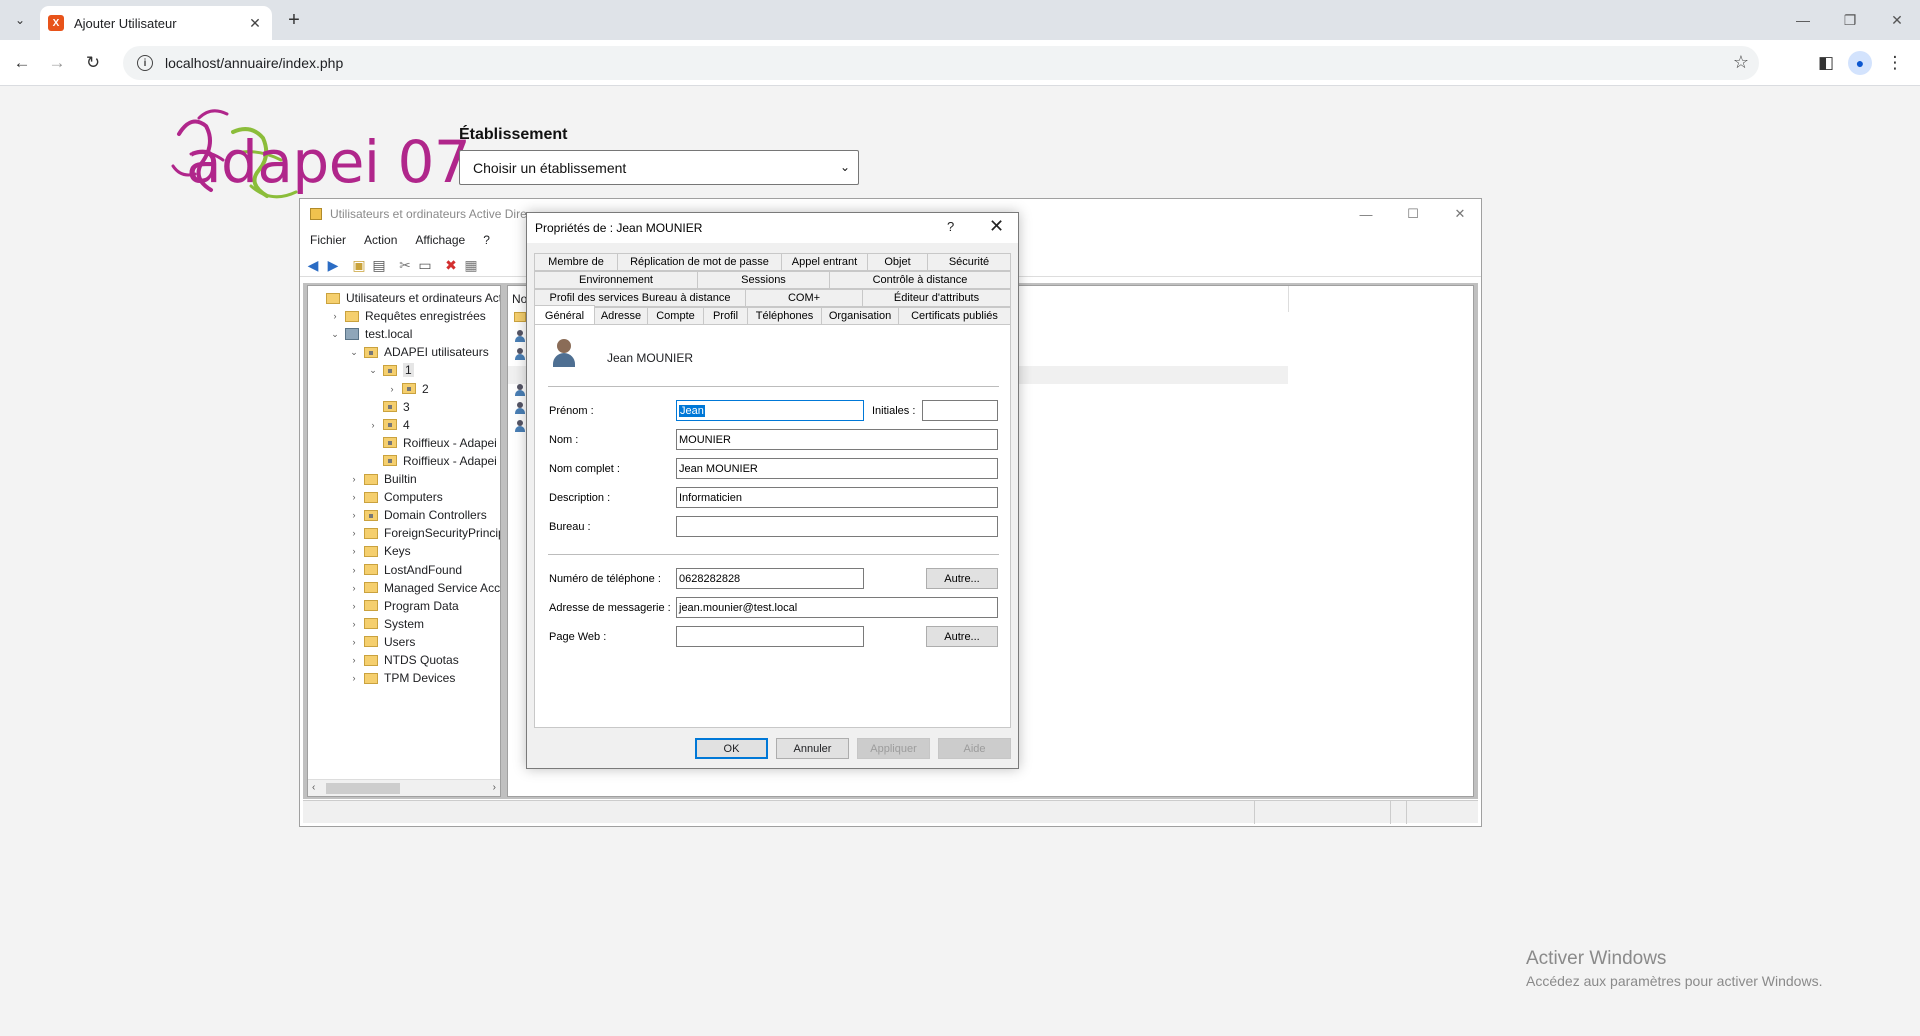  I want to click on scroll-left-icon: ‹, so click(313, 787).